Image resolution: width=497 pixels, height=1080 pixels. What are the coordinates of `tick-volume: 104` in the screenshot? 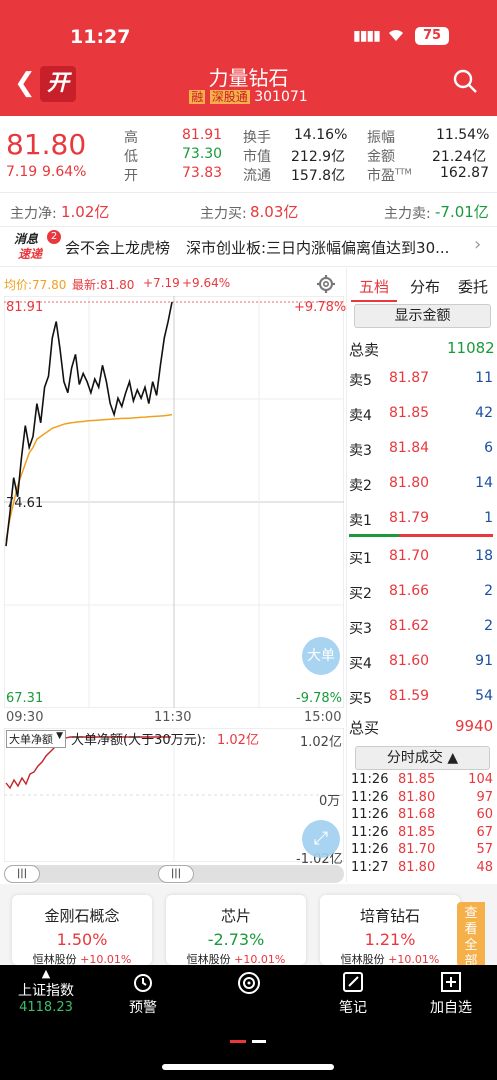 It's located at (480, 779).